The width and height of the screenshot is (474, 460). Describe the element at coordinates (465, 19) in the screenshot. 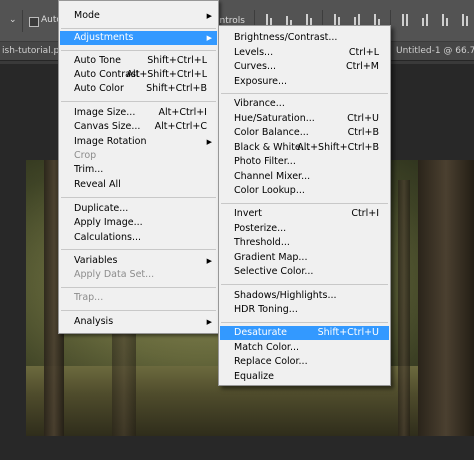

I see `distribute-left-icon` at that location.